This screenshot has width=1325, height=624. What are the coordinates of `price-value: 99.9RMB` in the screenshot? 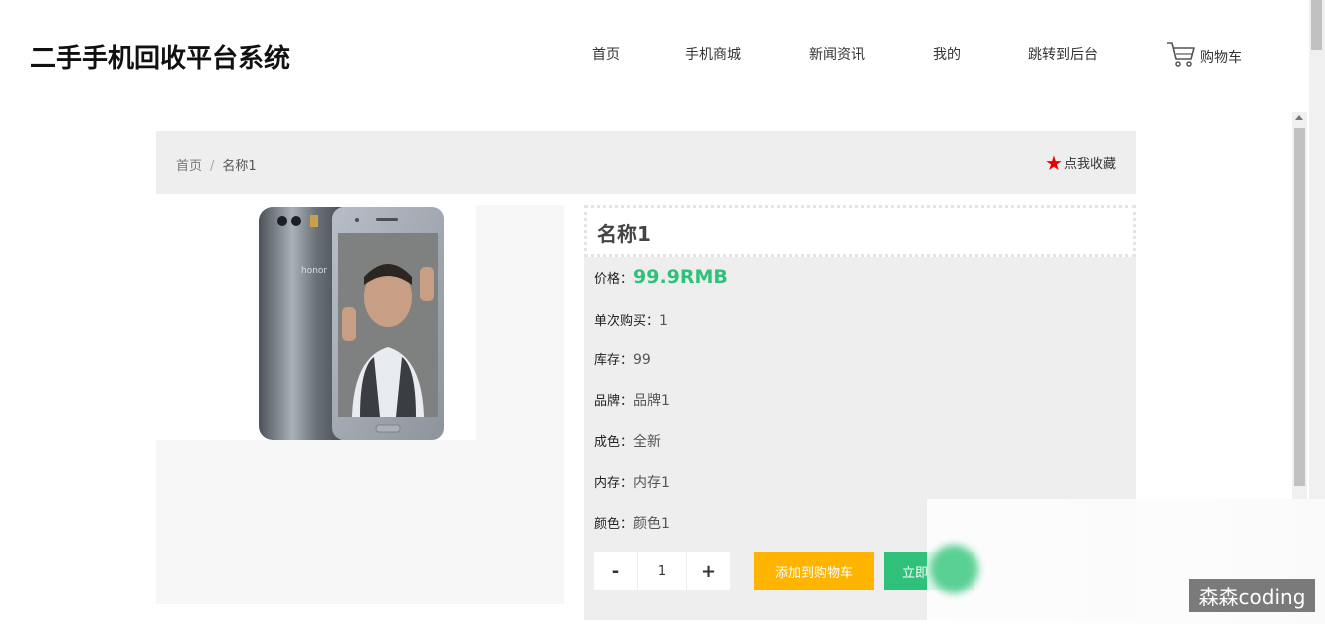 It's located at (680, 277).